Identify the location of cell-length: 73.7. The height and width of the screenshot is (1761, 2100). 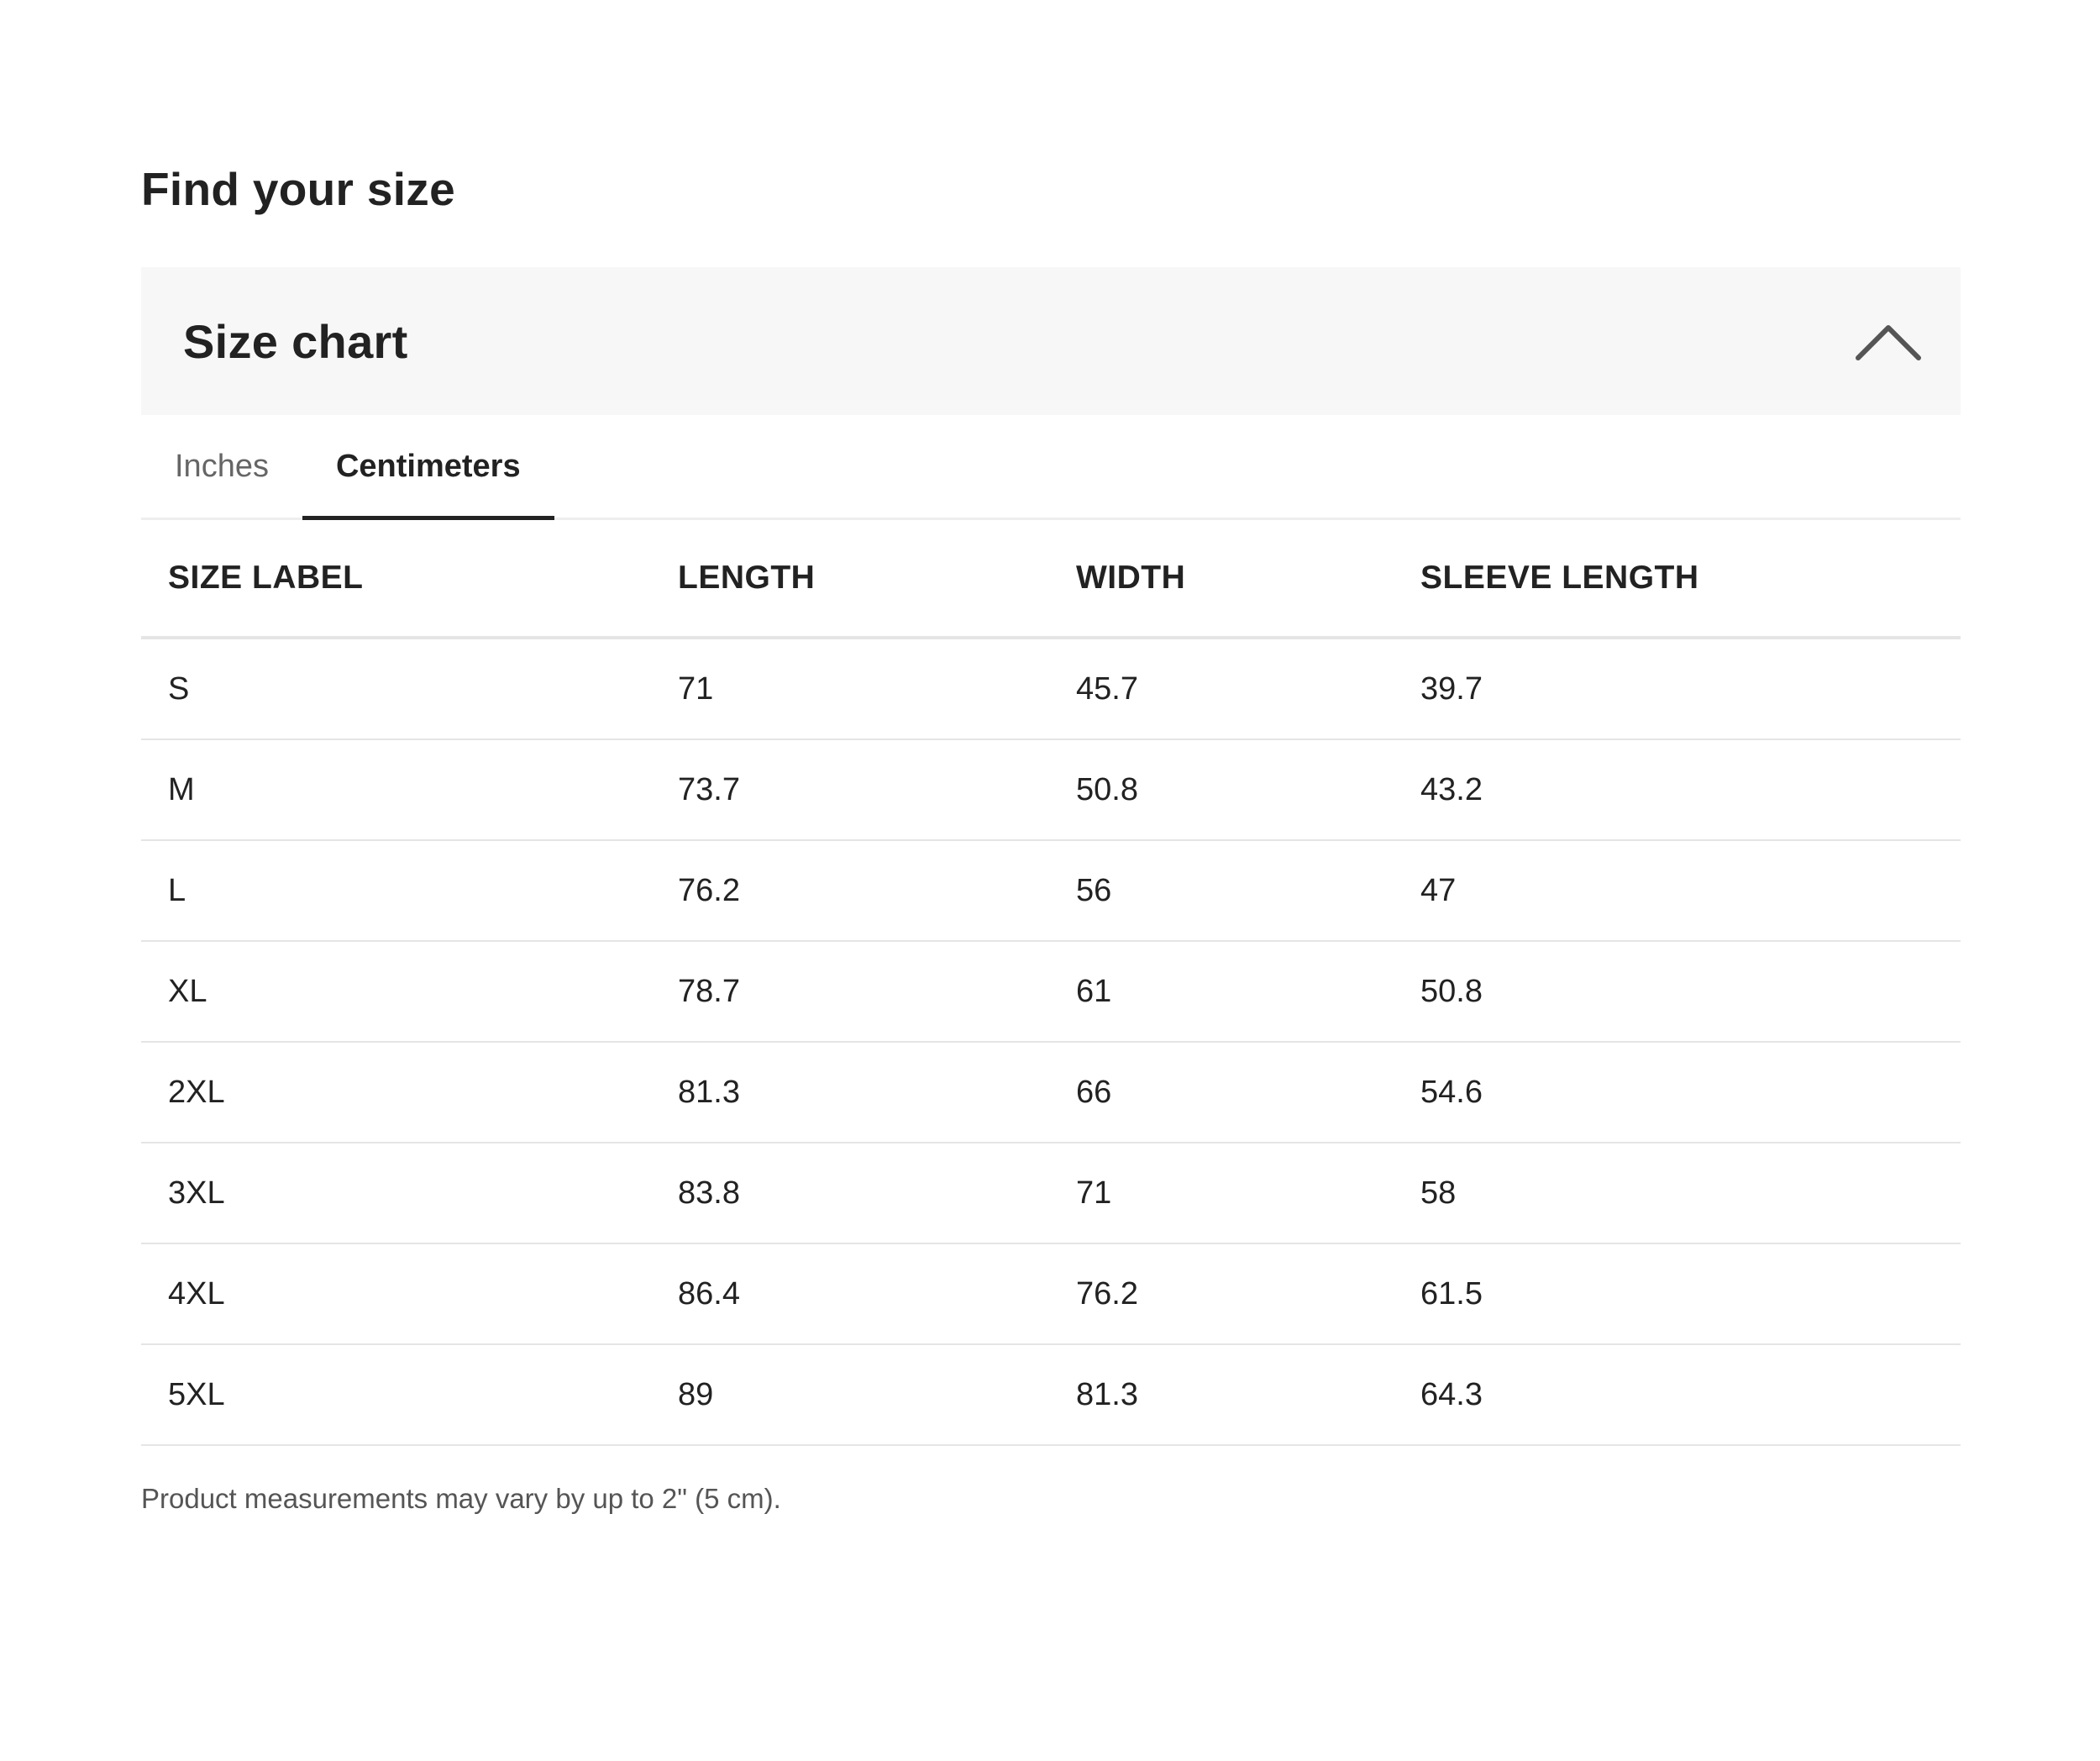
(850, 790).